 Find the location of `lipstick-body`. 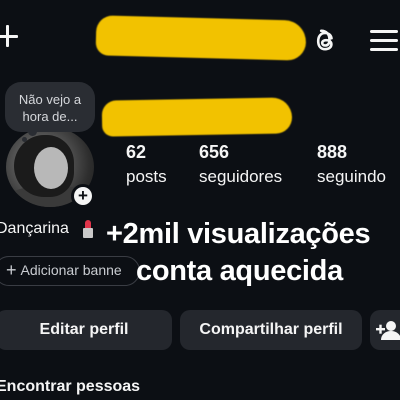

lipstick-body is located at coordinates (88, 233).